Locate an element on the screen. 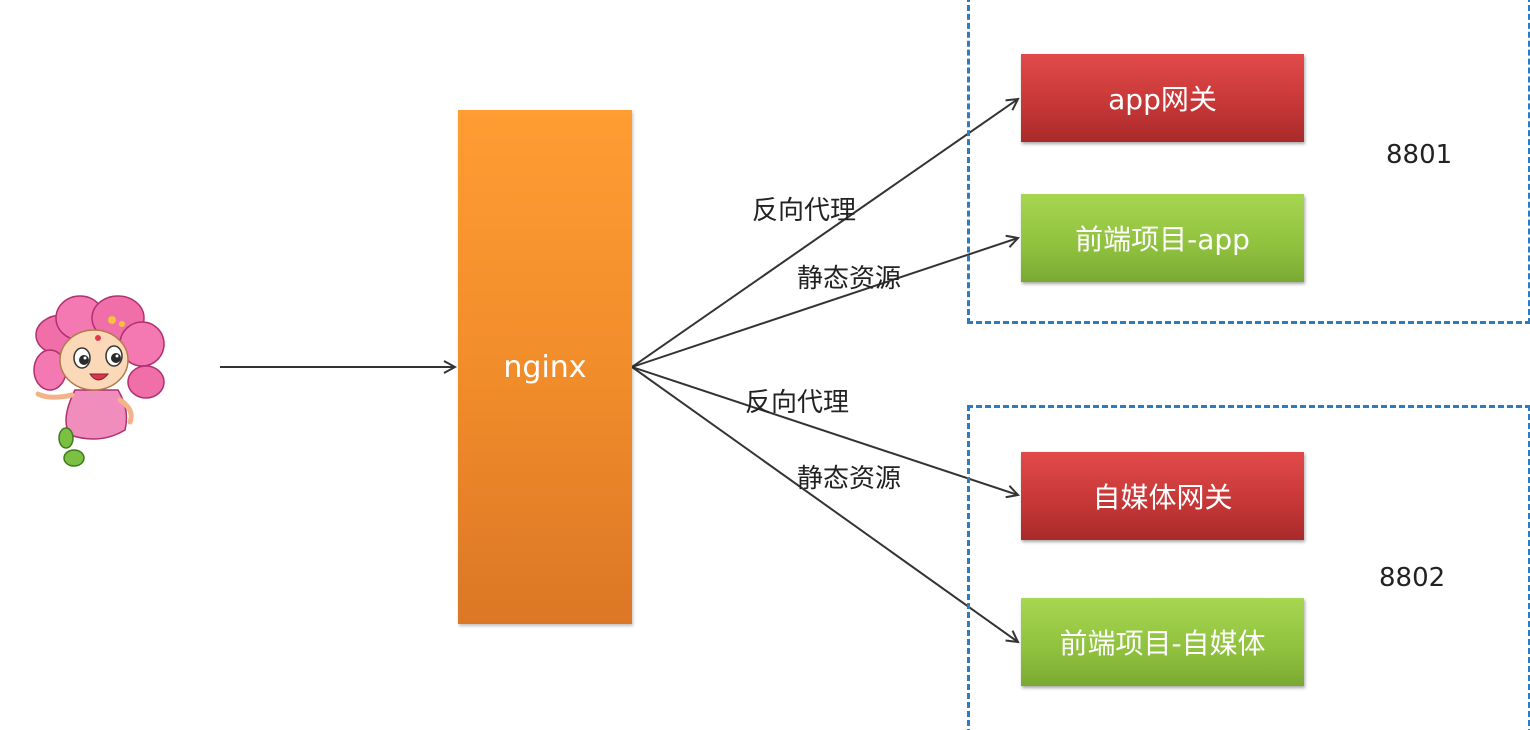 This screenshot has height=730, width=1530. edge-label-reverse-proxy-top: 反向代理 is located at coordinates (804, 211).